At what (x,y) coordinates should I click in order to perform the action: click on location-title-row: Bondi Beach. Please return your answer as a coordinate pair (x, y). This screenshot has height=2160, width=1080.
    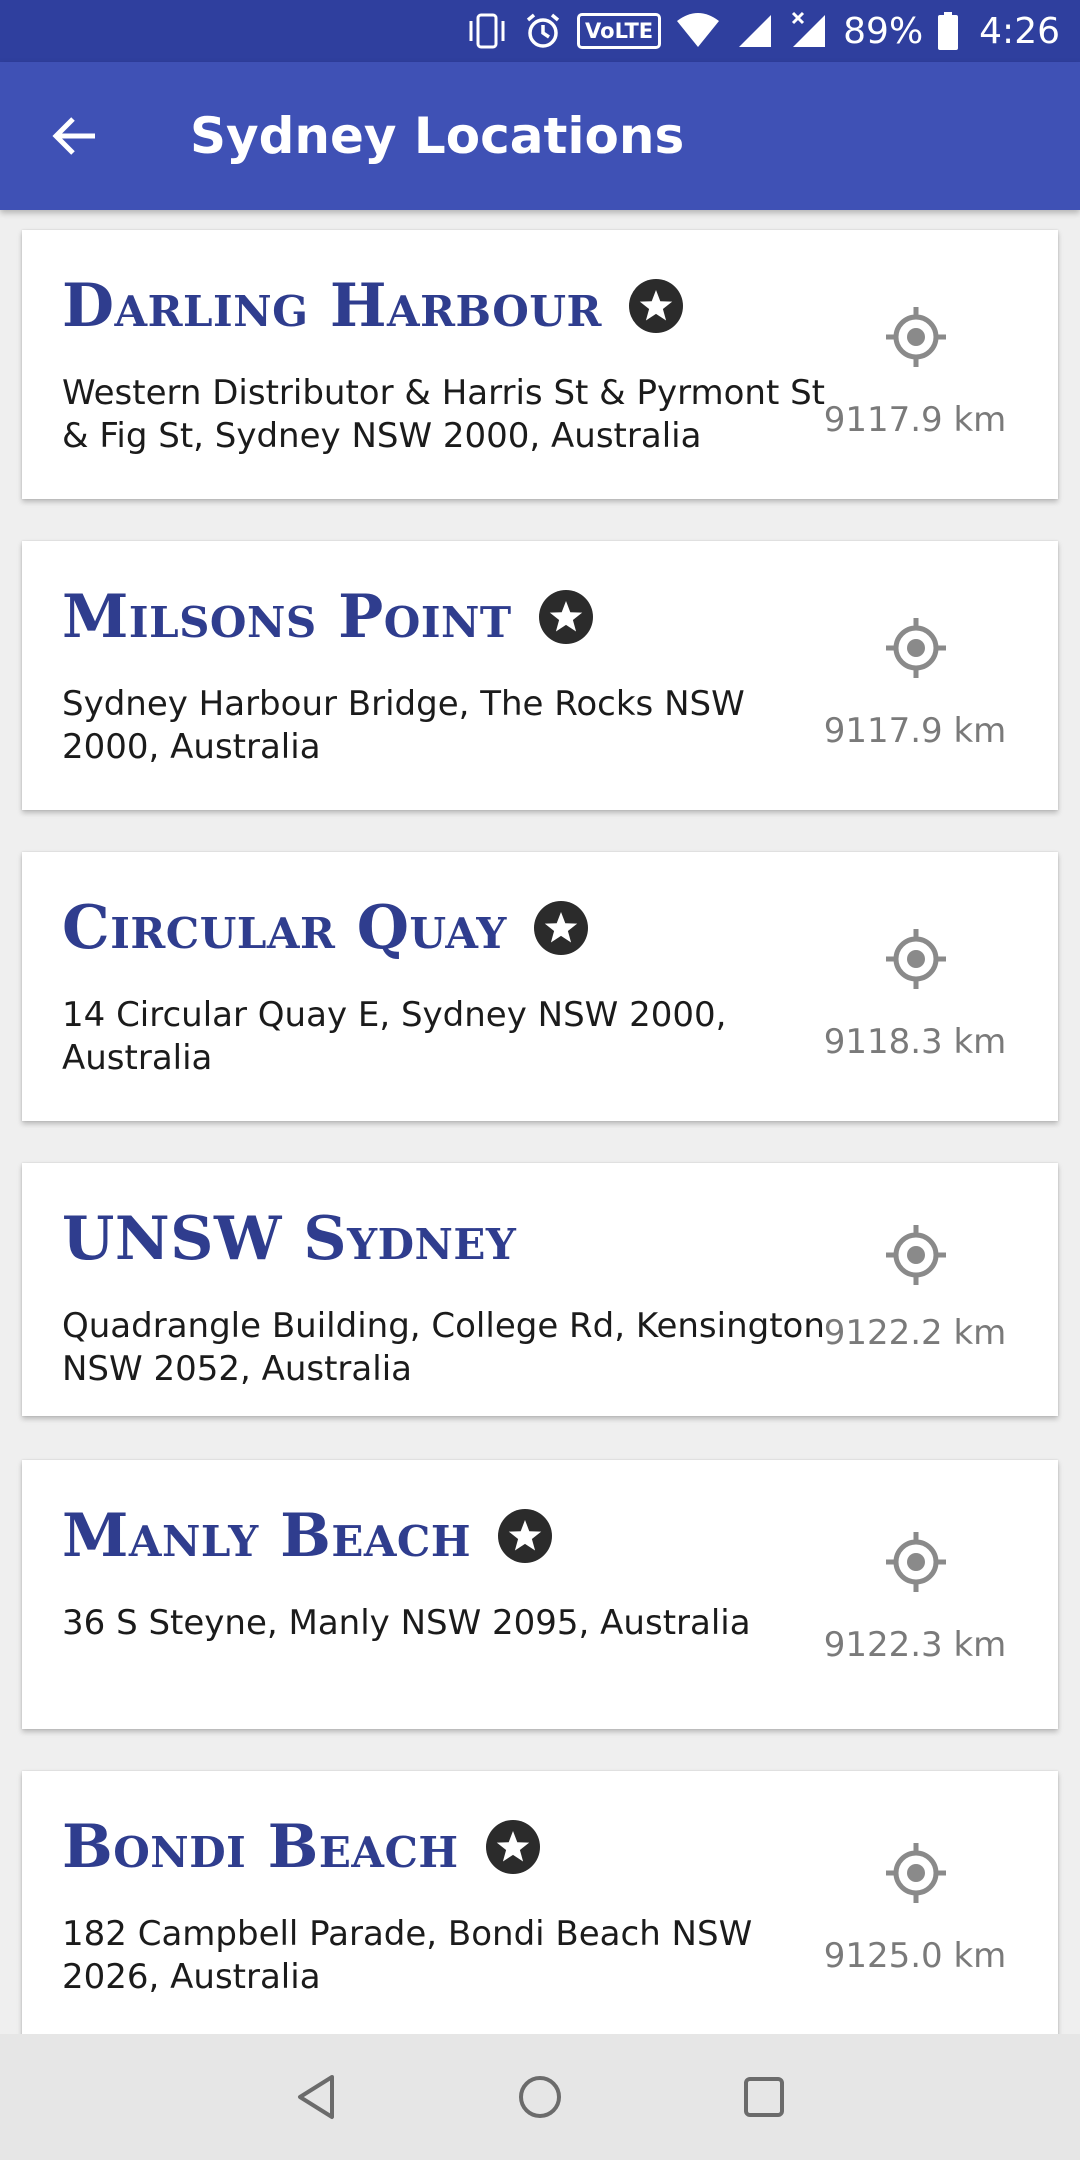
    Looking at the image, I should click on (301, 1847).